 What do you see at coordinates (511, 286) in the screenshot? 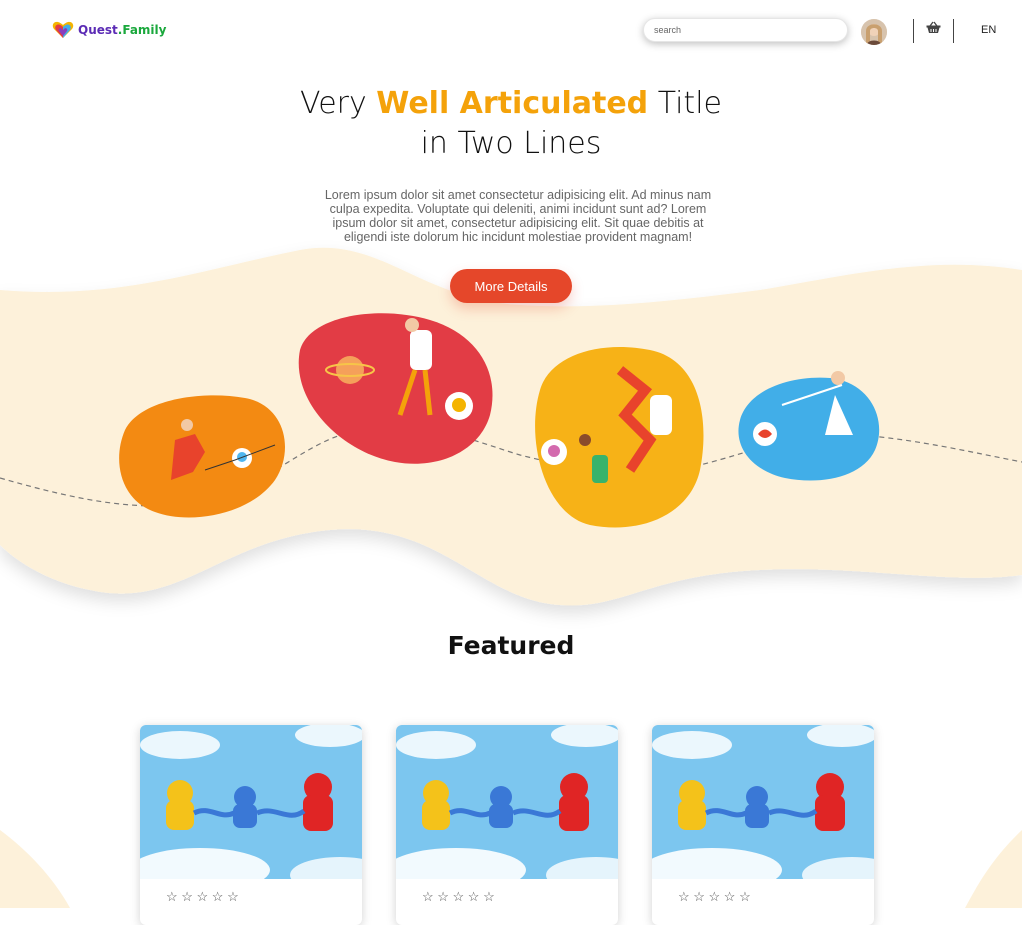
I see `more-details-button: More Details` at bounding box center [511, 286].